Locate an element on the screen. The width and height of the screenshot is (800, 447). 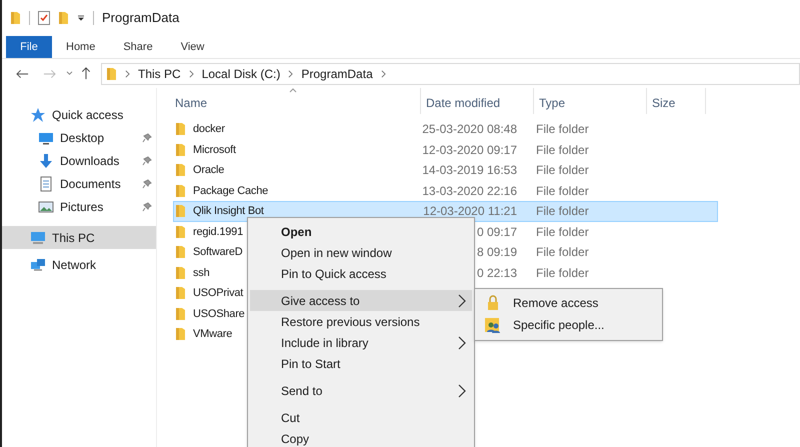
file-name: regid.1991 is located at coordinates (218, 232).